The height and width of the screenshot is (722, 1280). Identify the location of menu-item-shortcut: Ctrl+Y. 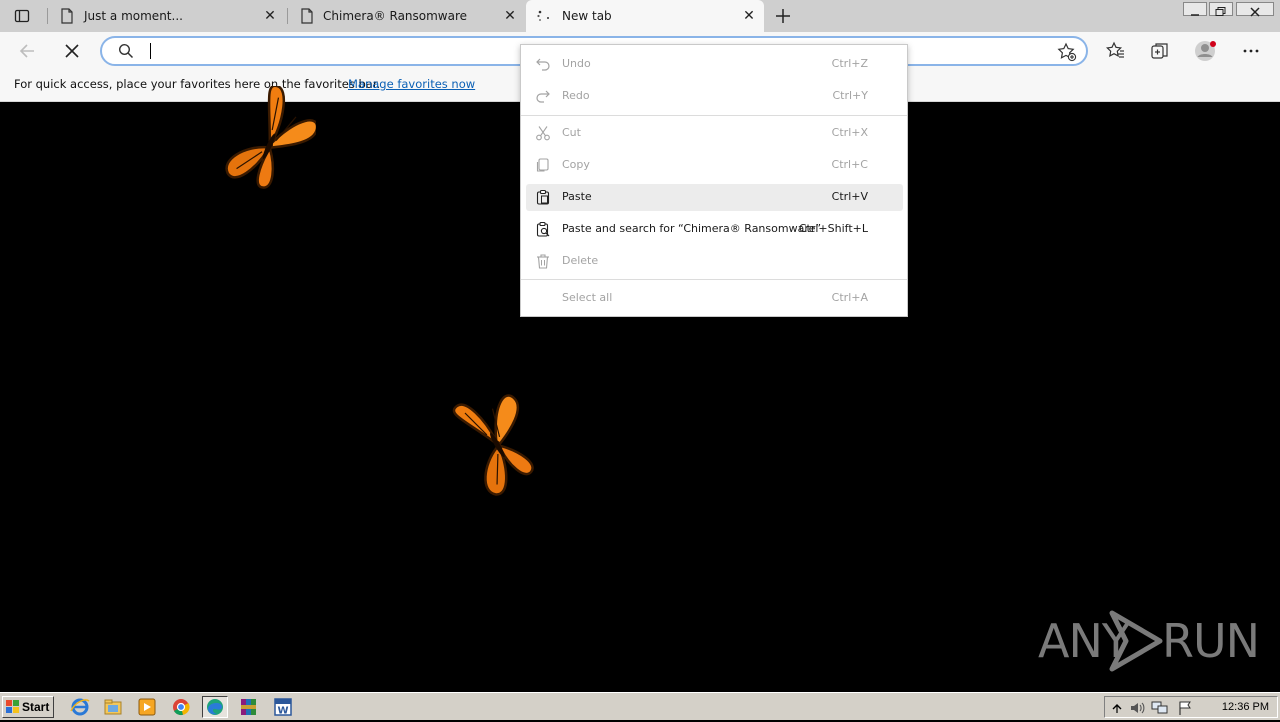
(850, 95).